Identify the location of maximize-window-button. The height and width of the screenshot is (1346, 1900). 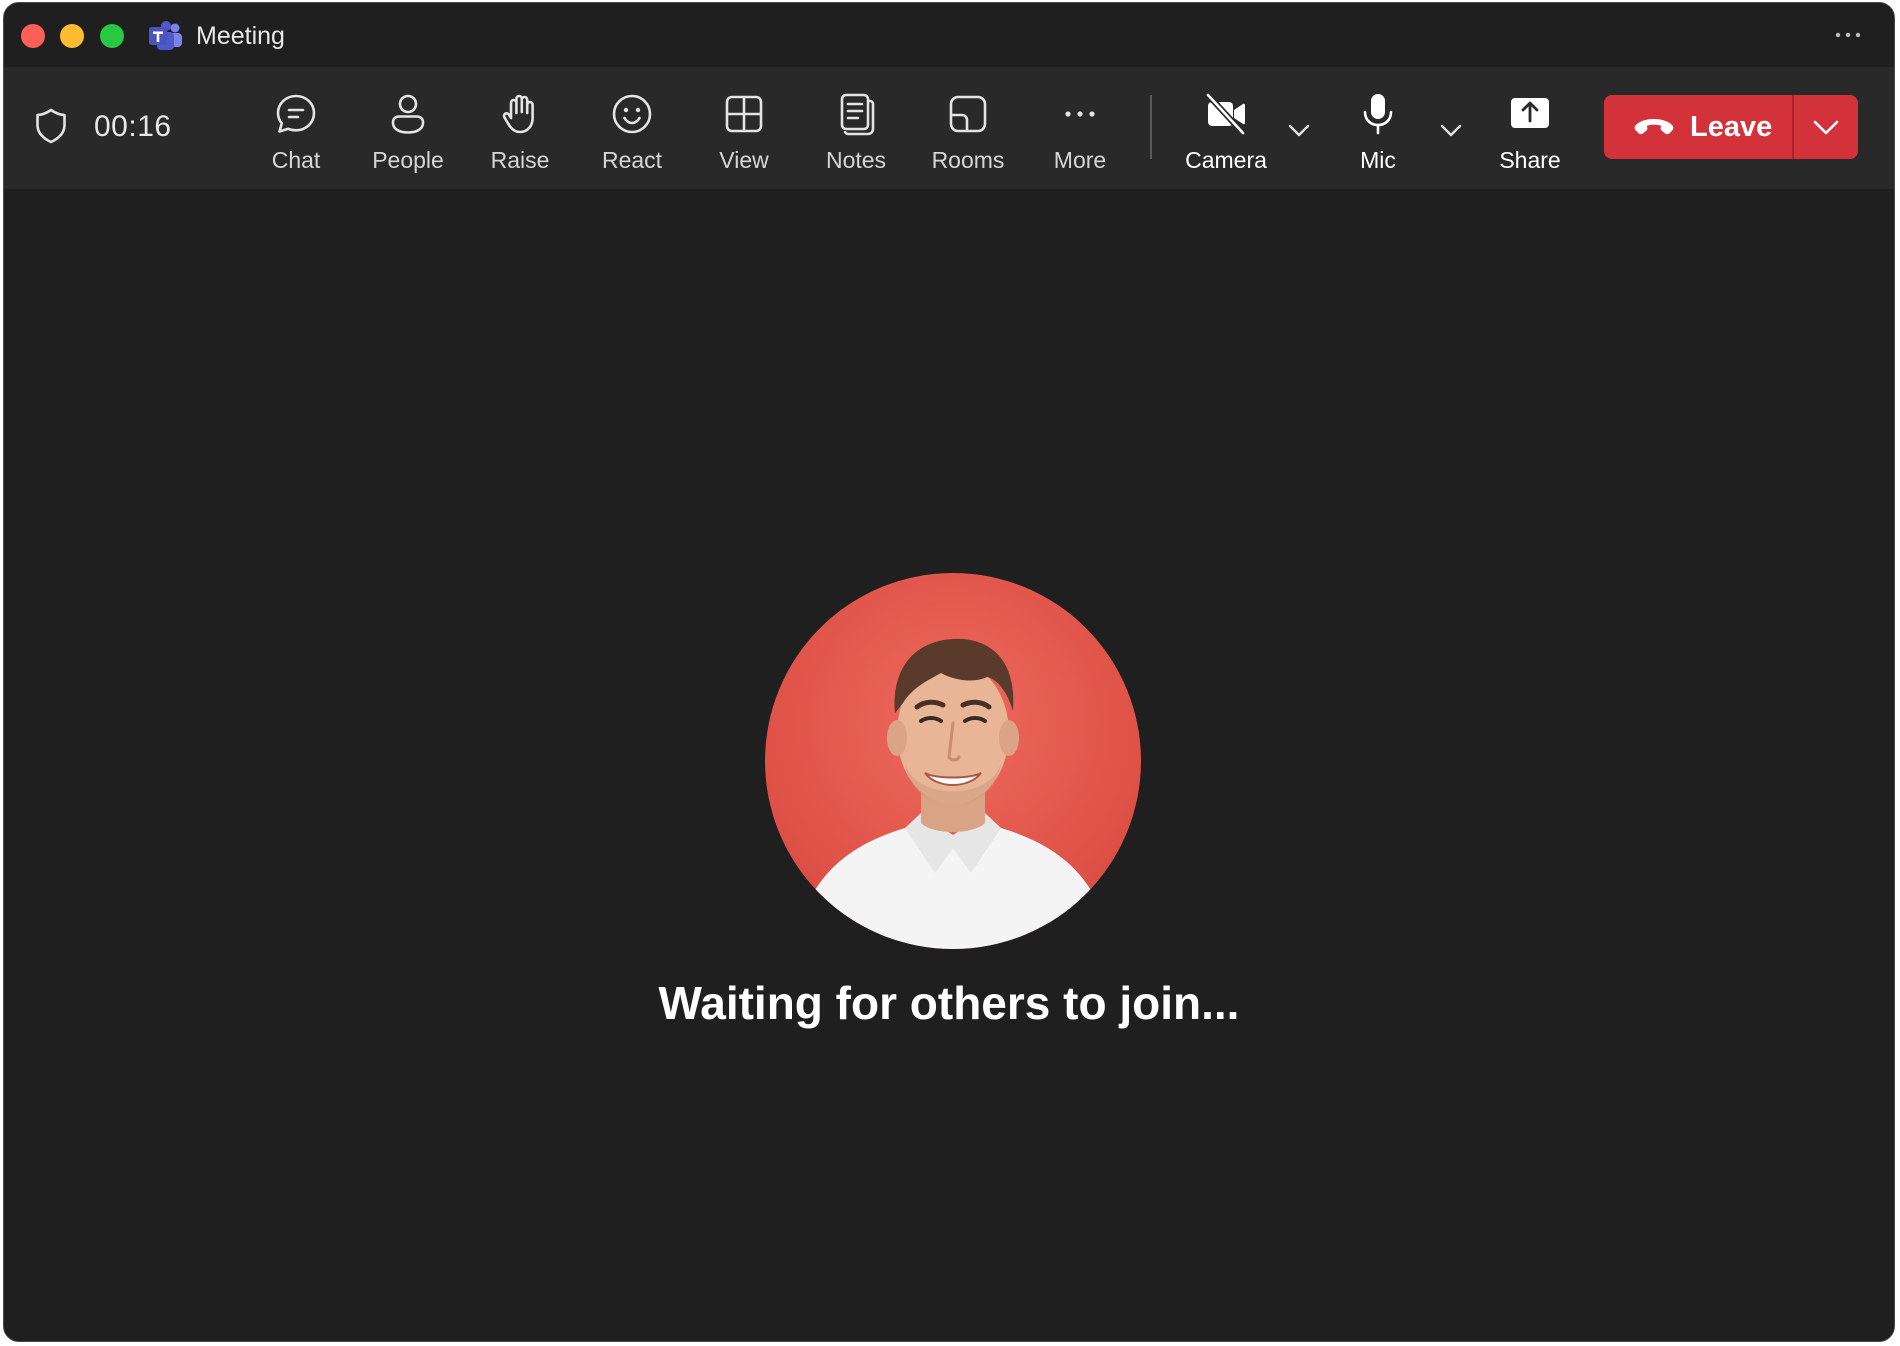
(112, 36).